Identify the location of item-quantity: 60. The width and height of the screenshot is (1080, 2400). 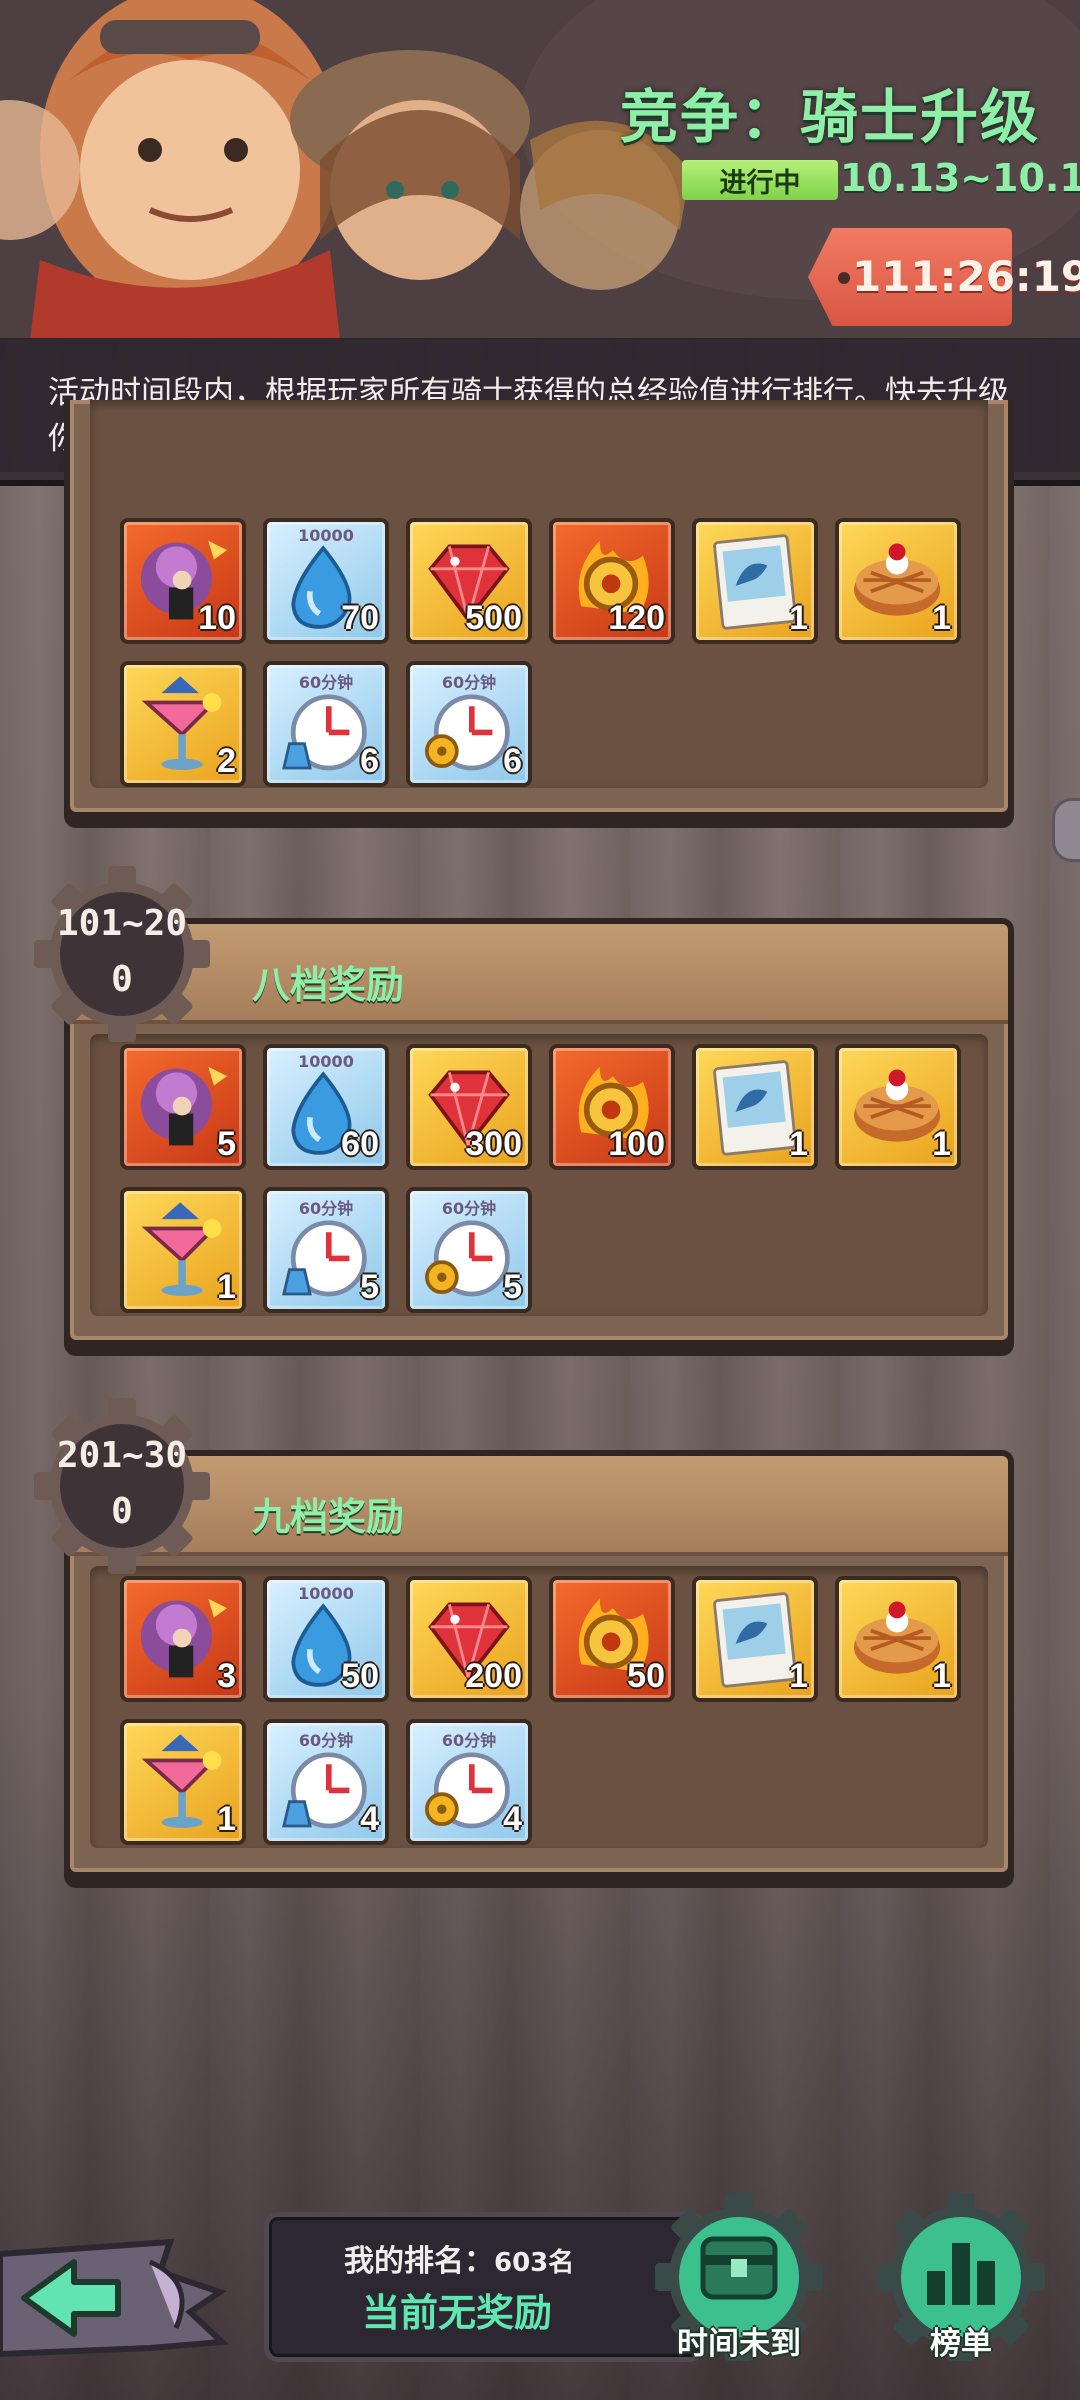
(360, 1144).